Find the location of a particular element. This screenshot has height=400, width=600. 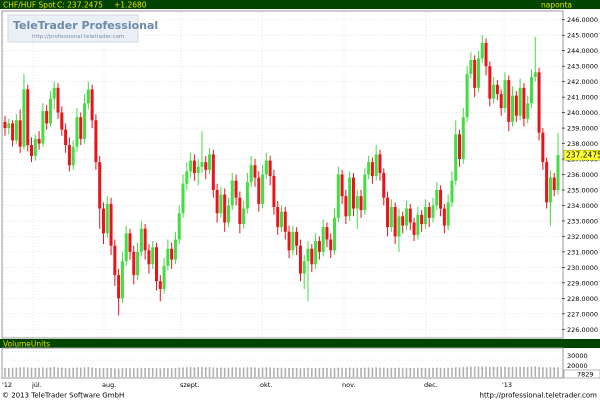

price-tick-label: 234.0000 is located at coordinates (582, 206).